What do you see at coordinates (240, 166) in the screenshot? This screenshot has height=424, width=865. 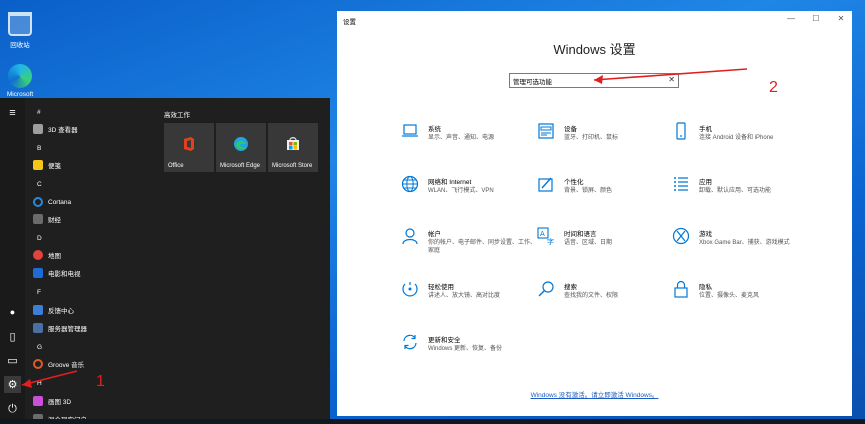 I see `tile-label: Microsoft Edge` at bounding box center [240, 166].